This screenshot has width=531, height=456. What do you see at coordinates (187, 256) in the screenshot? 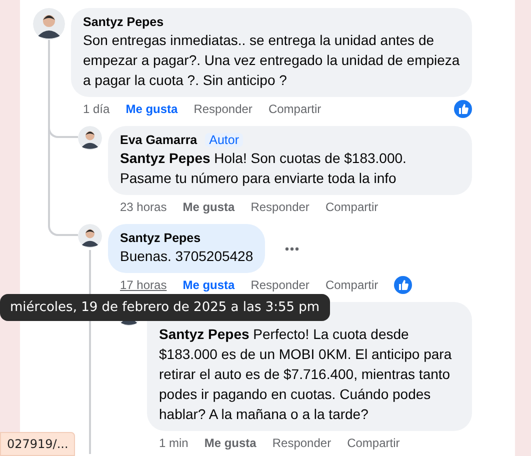
I see `comment-text: Buenas. 3705205428` at bounding box center [187, 256].